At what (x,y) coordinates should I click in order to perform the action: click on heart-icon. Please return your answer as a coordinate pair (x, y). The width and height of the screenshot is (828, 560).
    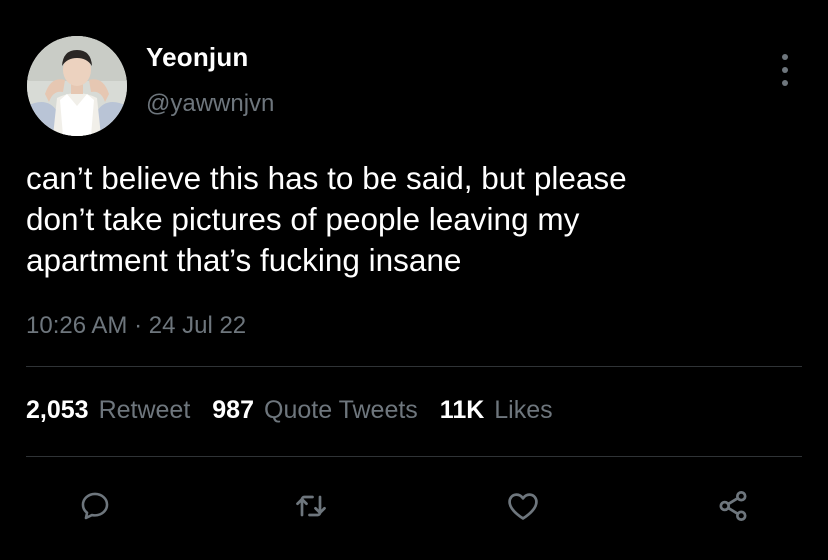
    Looking at the image, I should click on (523, 506).